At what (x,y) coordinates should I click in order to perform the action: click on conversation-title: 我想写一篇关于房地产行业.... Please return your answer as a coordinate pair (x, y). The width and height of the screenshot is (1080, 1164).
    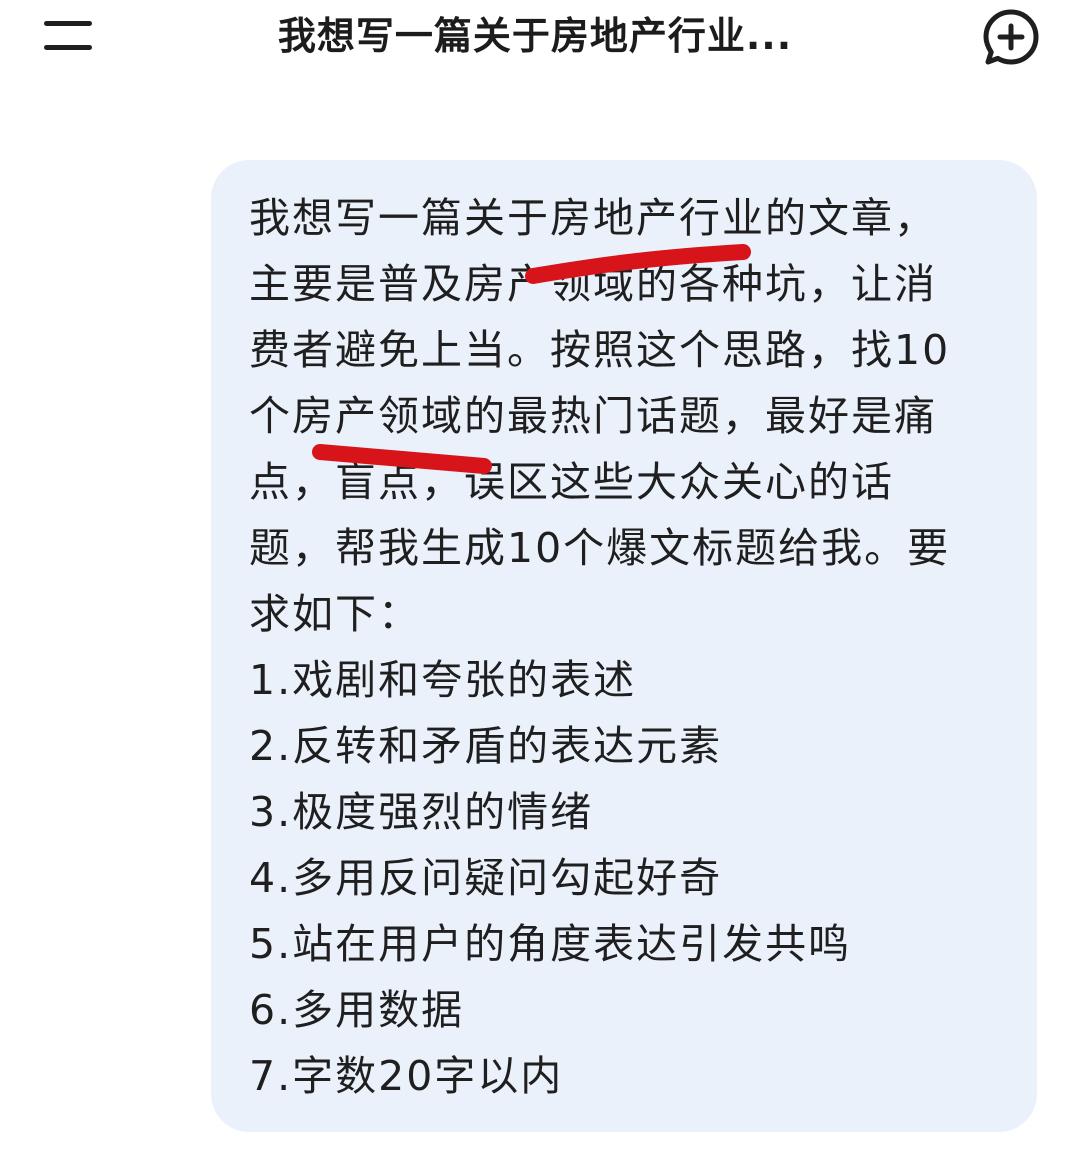
    Looking at the image, I should click on (535, 36).